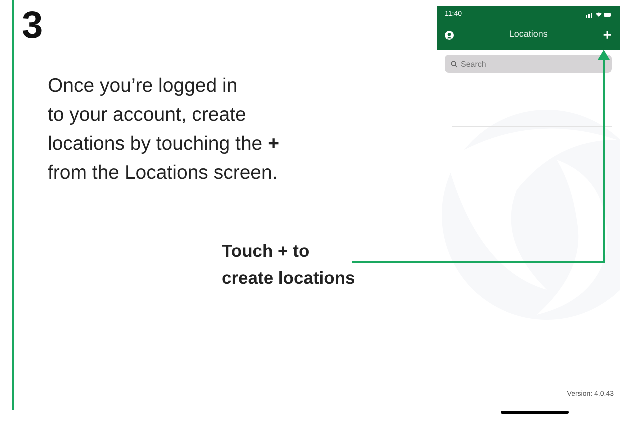  What do you see at coordinates (454, 64) in the screenshot?
I see `search-icon` at bounding box center [454, 64].